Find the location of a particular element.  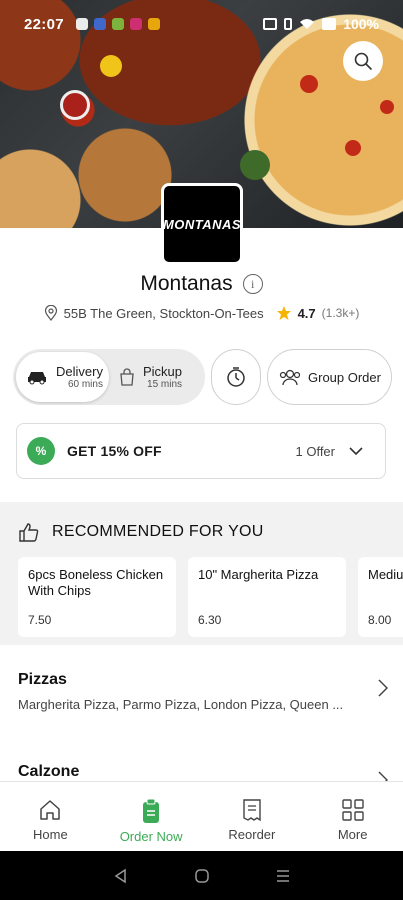

system-navigation-bar is located at coordinates (201, 875).